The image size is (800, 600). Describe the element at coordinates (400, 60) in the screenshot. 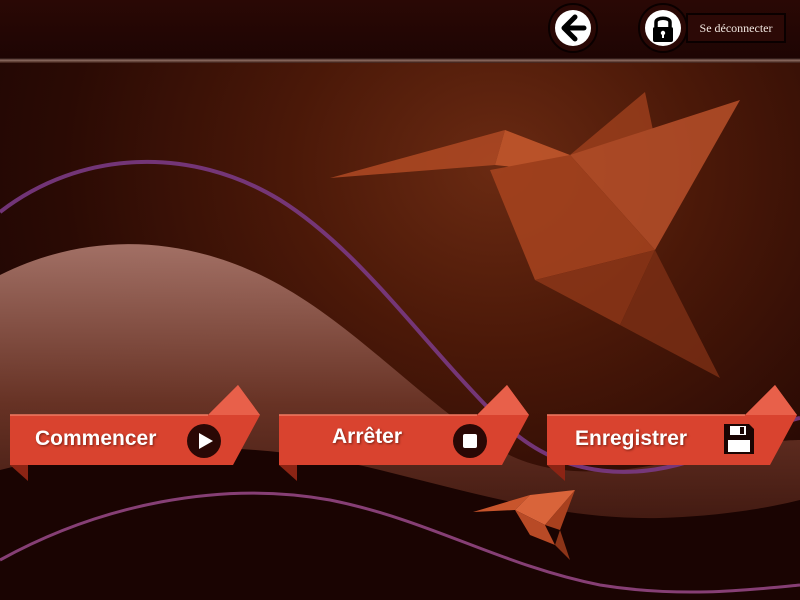

I see `top-divider` at that location.